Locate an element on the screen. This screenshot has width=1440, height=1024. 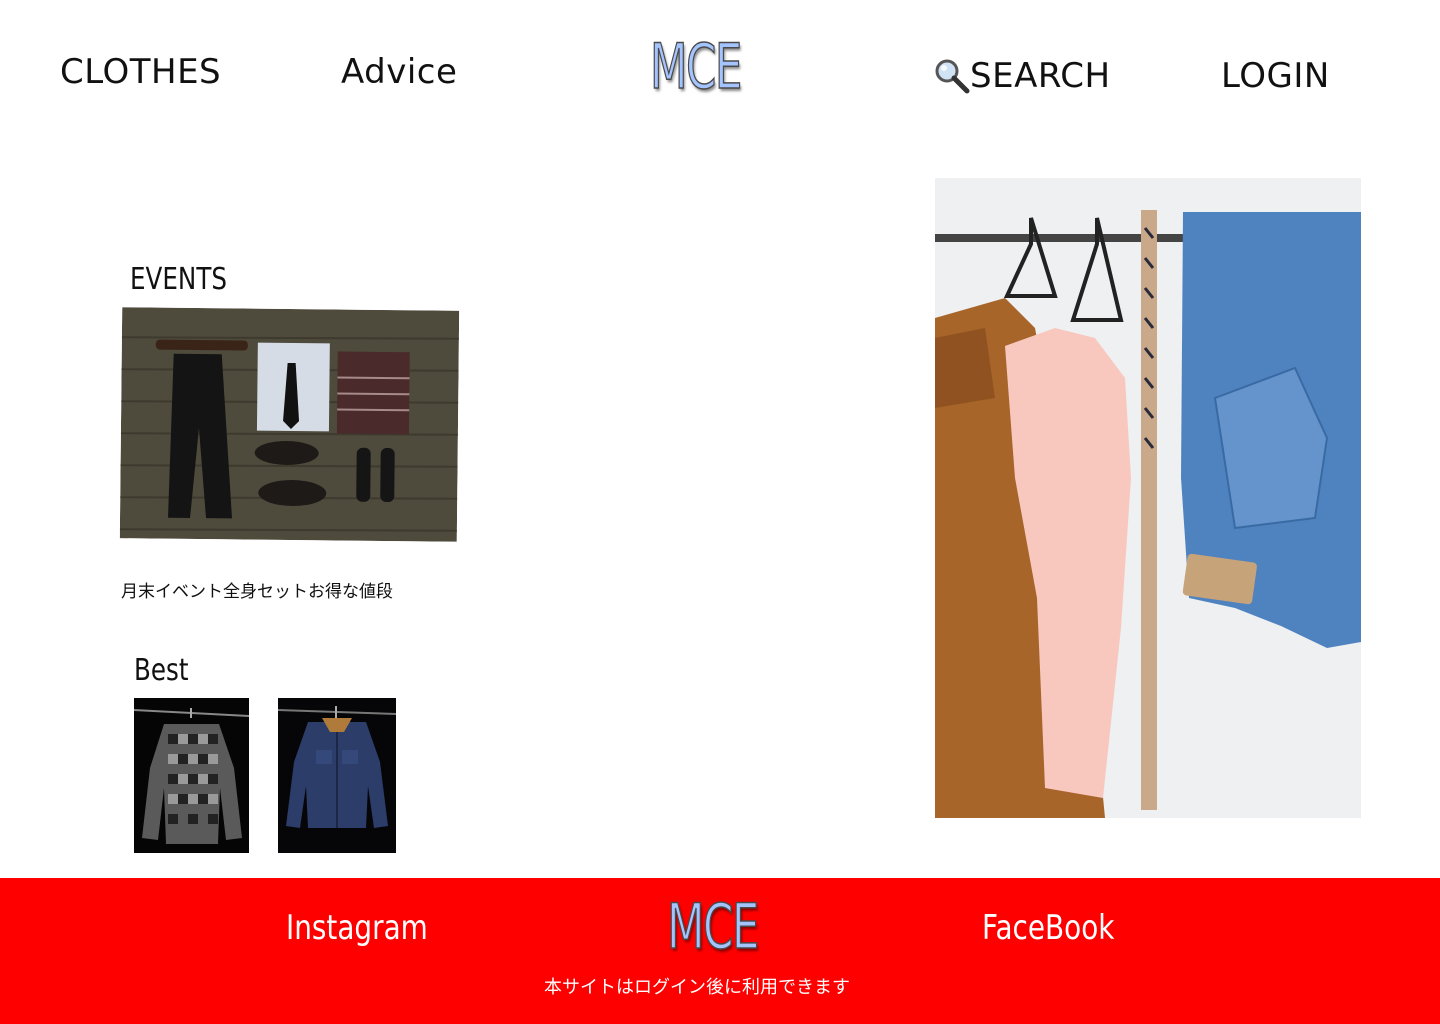
search-icon is located at coordinates (952, 76).